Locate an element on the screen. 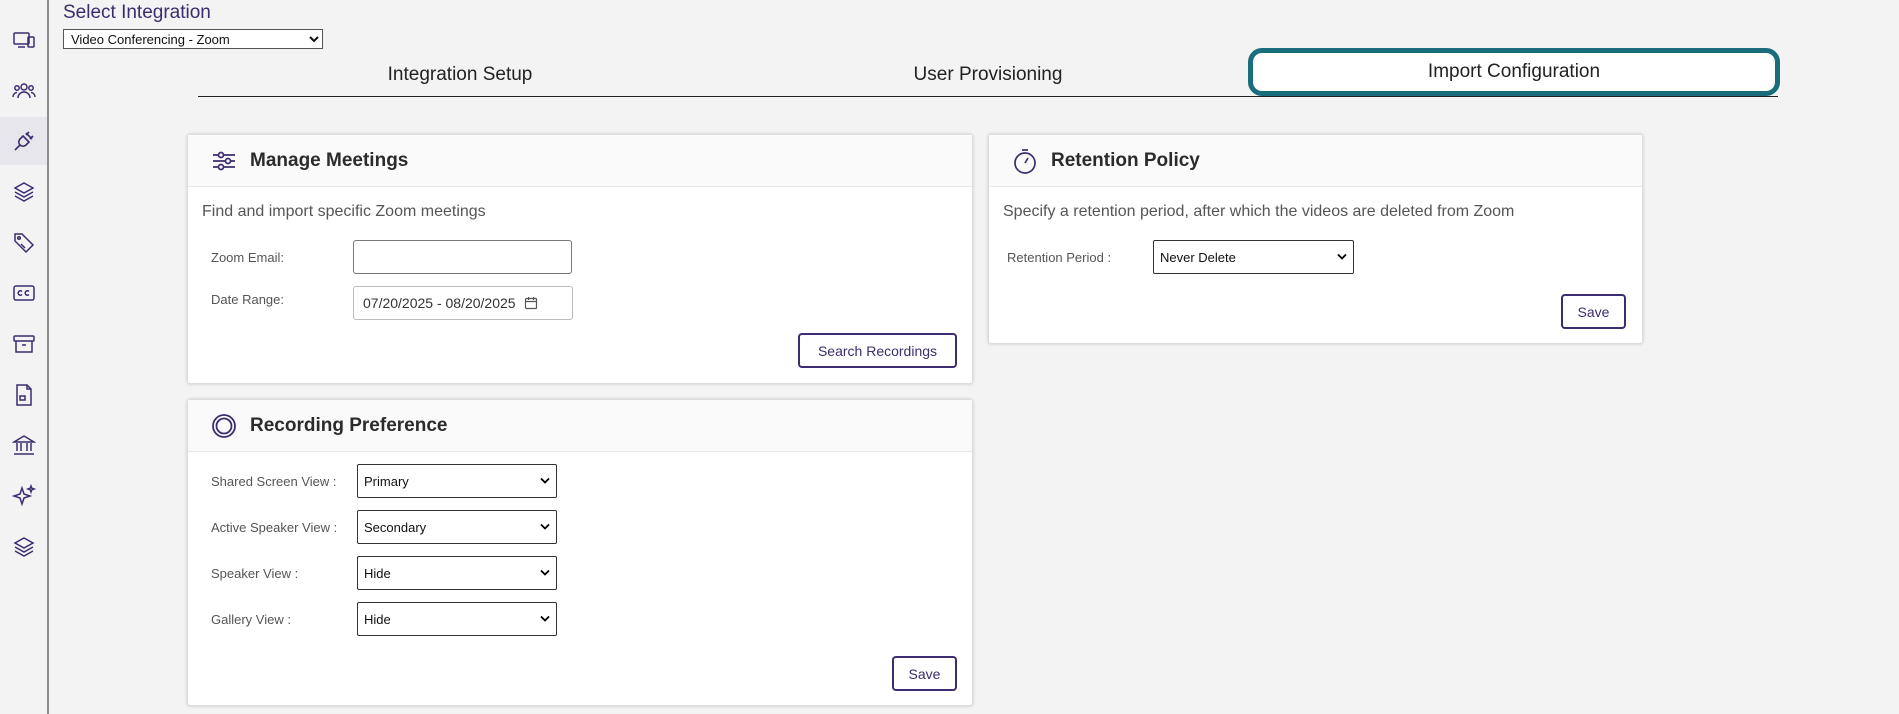 The image size is (1899, 714). recording-preference-header: Recording Preference is located at coordinates (580, 426).